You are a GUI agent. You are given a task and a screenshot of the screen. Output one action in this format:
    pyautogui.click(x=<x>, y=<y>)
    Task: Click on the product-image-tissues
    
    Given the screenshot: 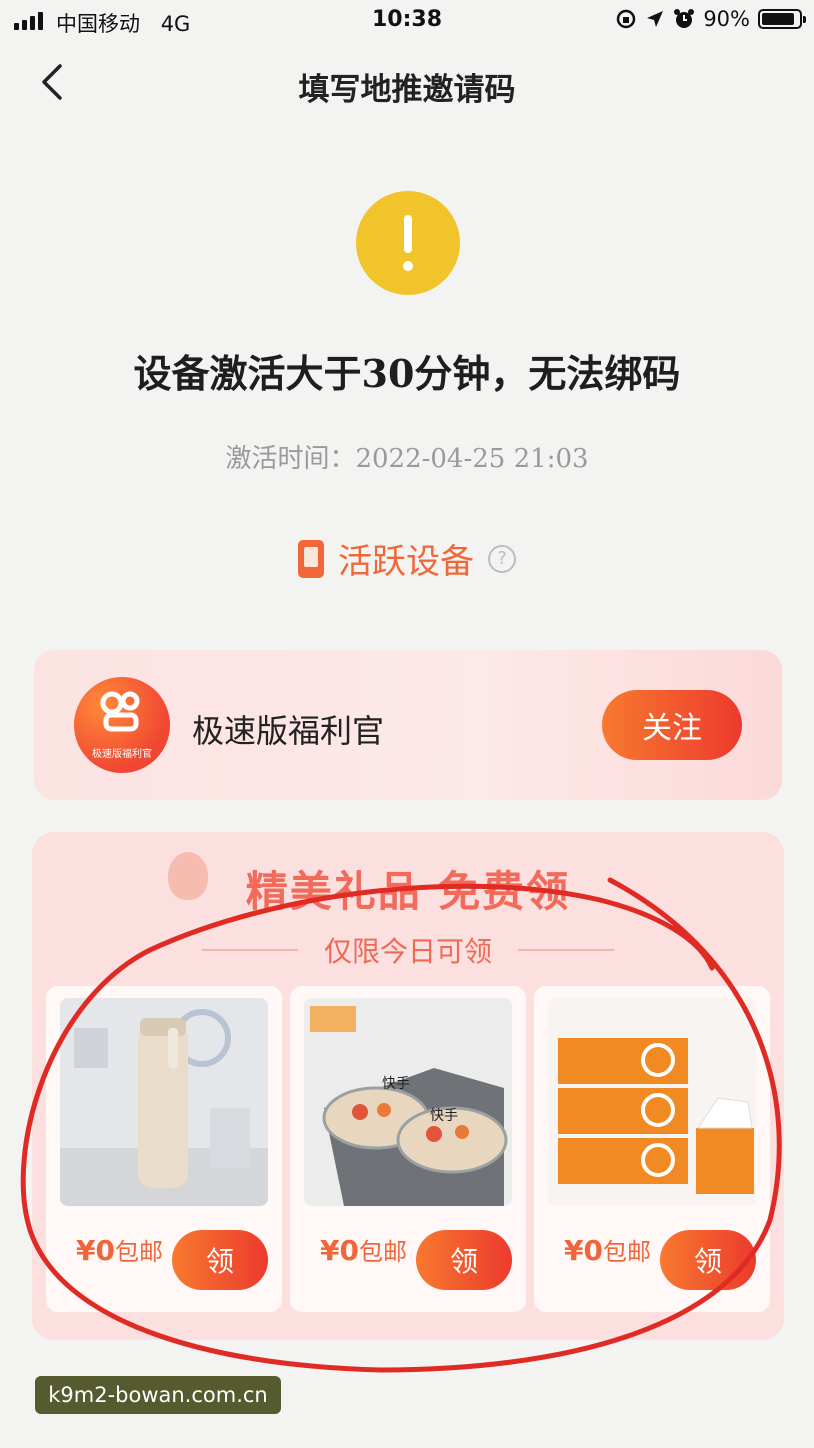 What is the action you would take?
    pyautogui.click(x=652, y=1102)
    